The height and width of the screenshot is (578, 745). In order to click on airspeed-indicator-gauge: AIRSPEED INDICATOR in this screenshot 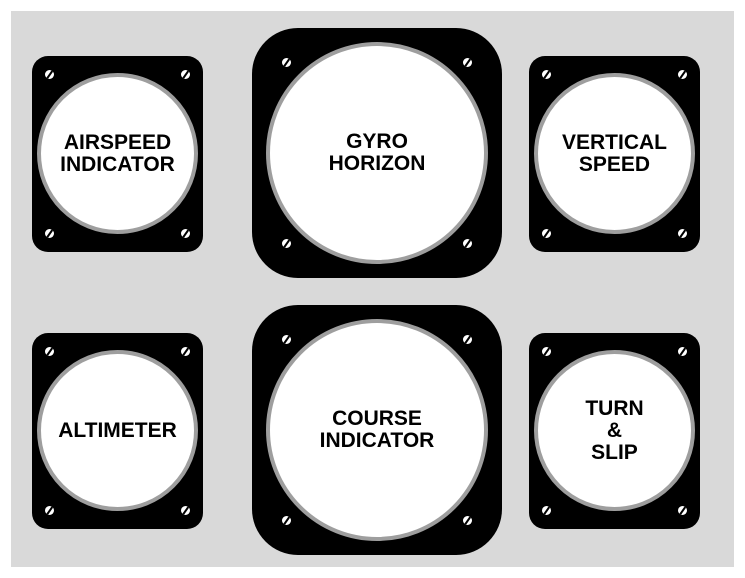, I will do `click(117, 154)`.